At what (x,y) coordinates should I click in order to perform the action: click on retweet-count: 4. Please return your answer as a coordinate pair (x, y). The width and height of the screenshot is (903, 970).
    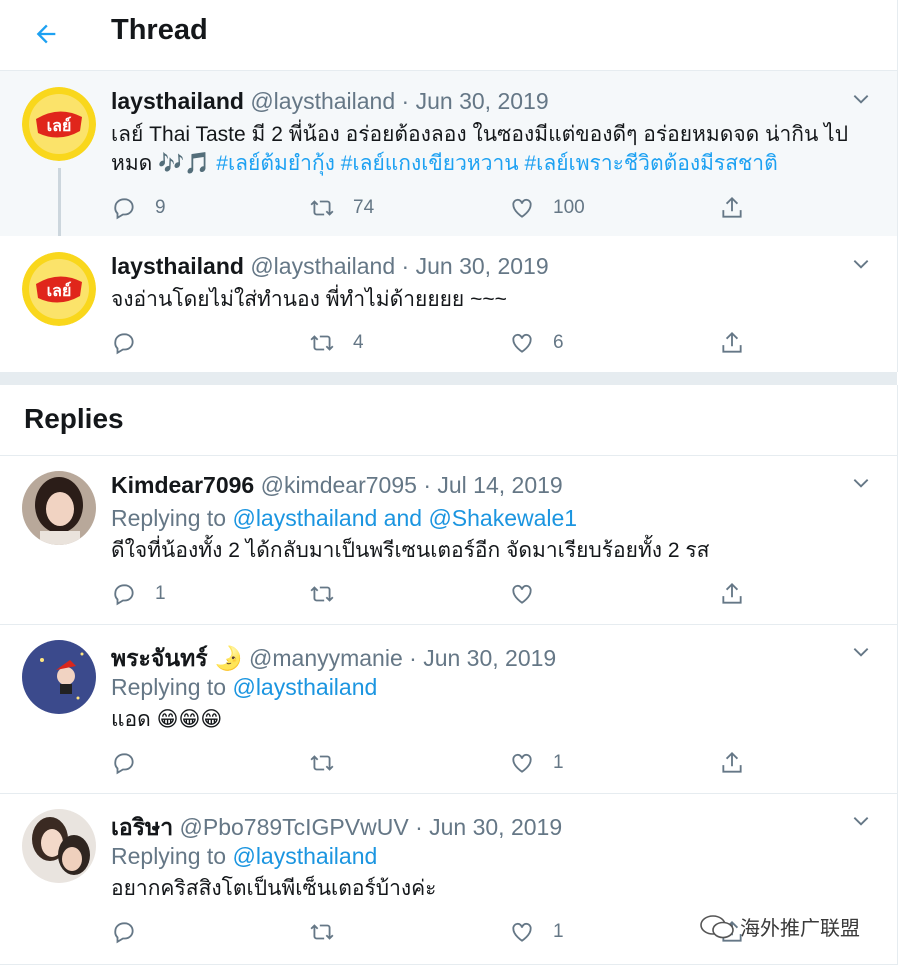
    Looking at the image, I should click on (358, 342).